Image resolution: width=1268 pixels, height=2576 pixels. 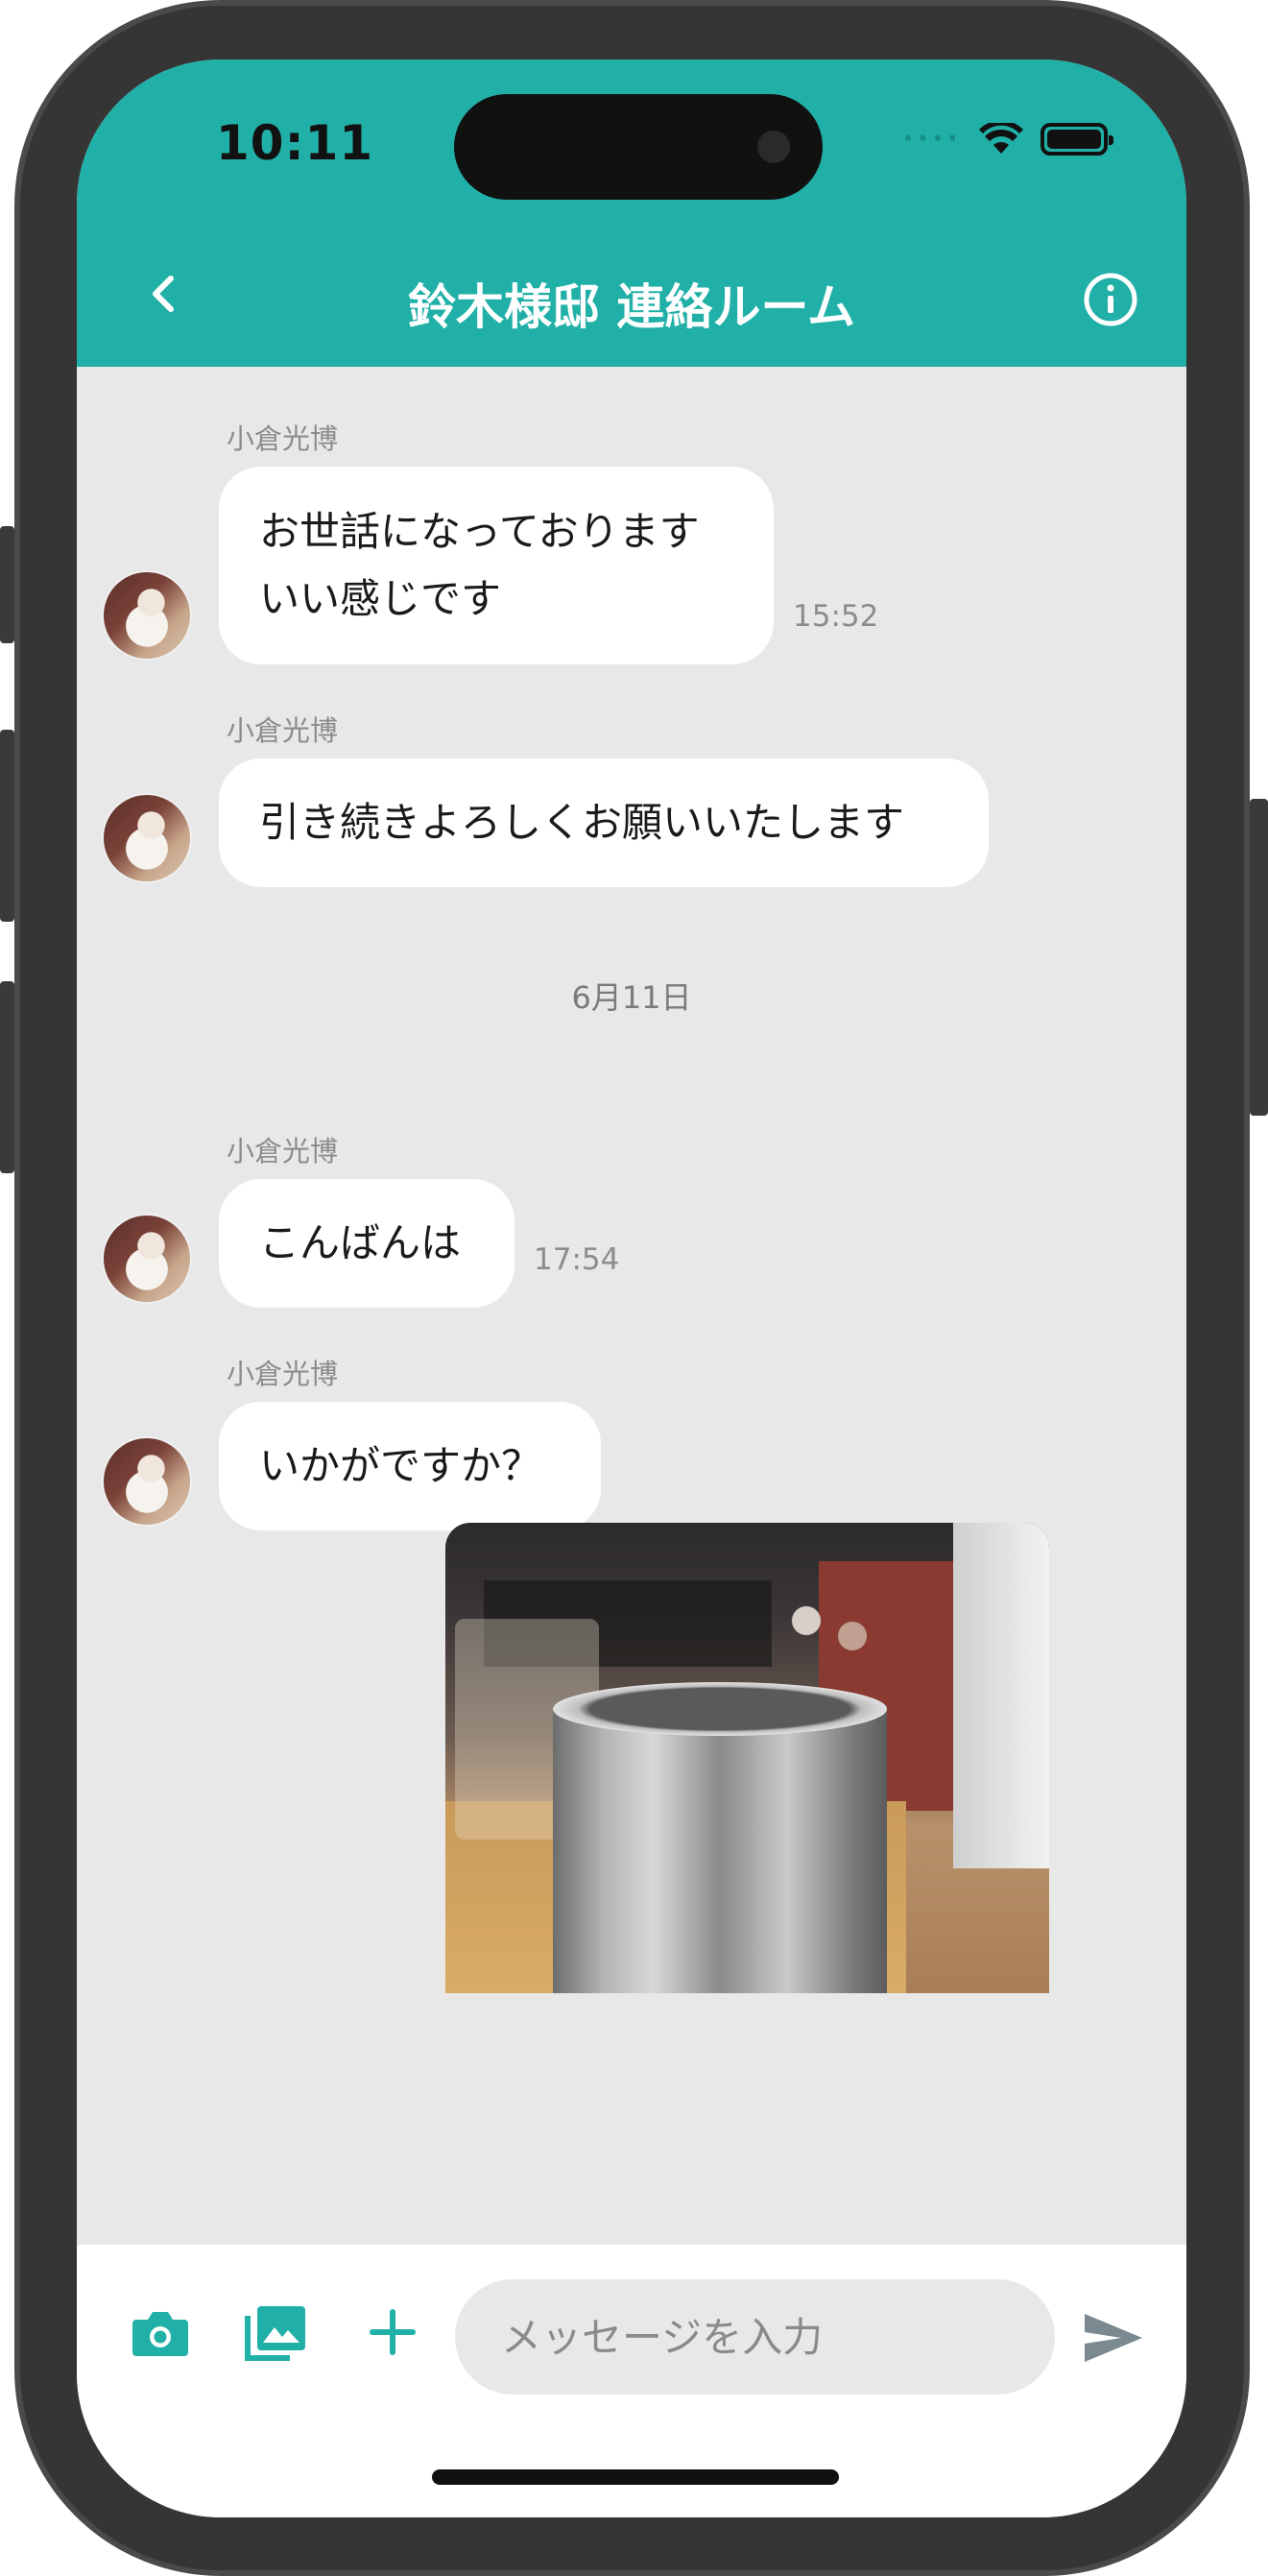 I want to click on message-input, so click(x=755, y=2337).